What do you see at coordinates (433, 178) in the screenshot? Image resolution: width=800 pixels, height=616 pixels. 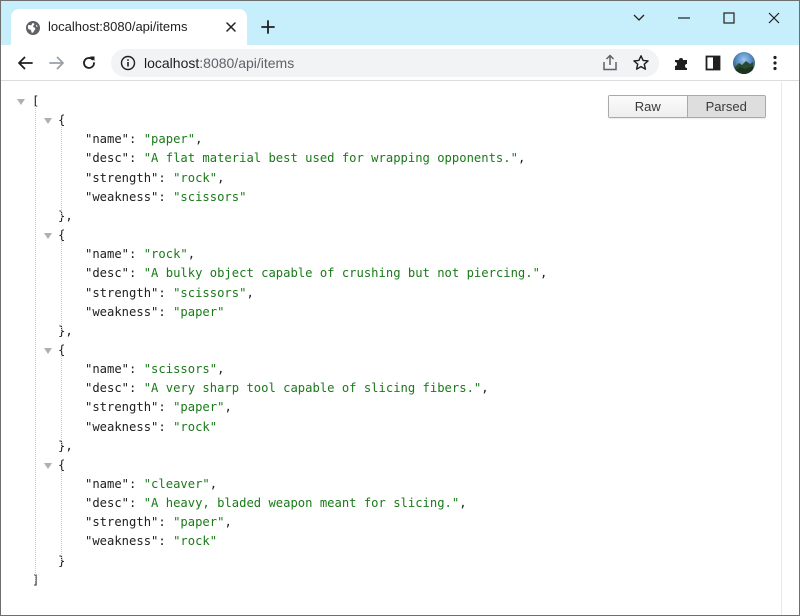 I see `json-property: "strength": "rock",` at bounding box center [433, 178].